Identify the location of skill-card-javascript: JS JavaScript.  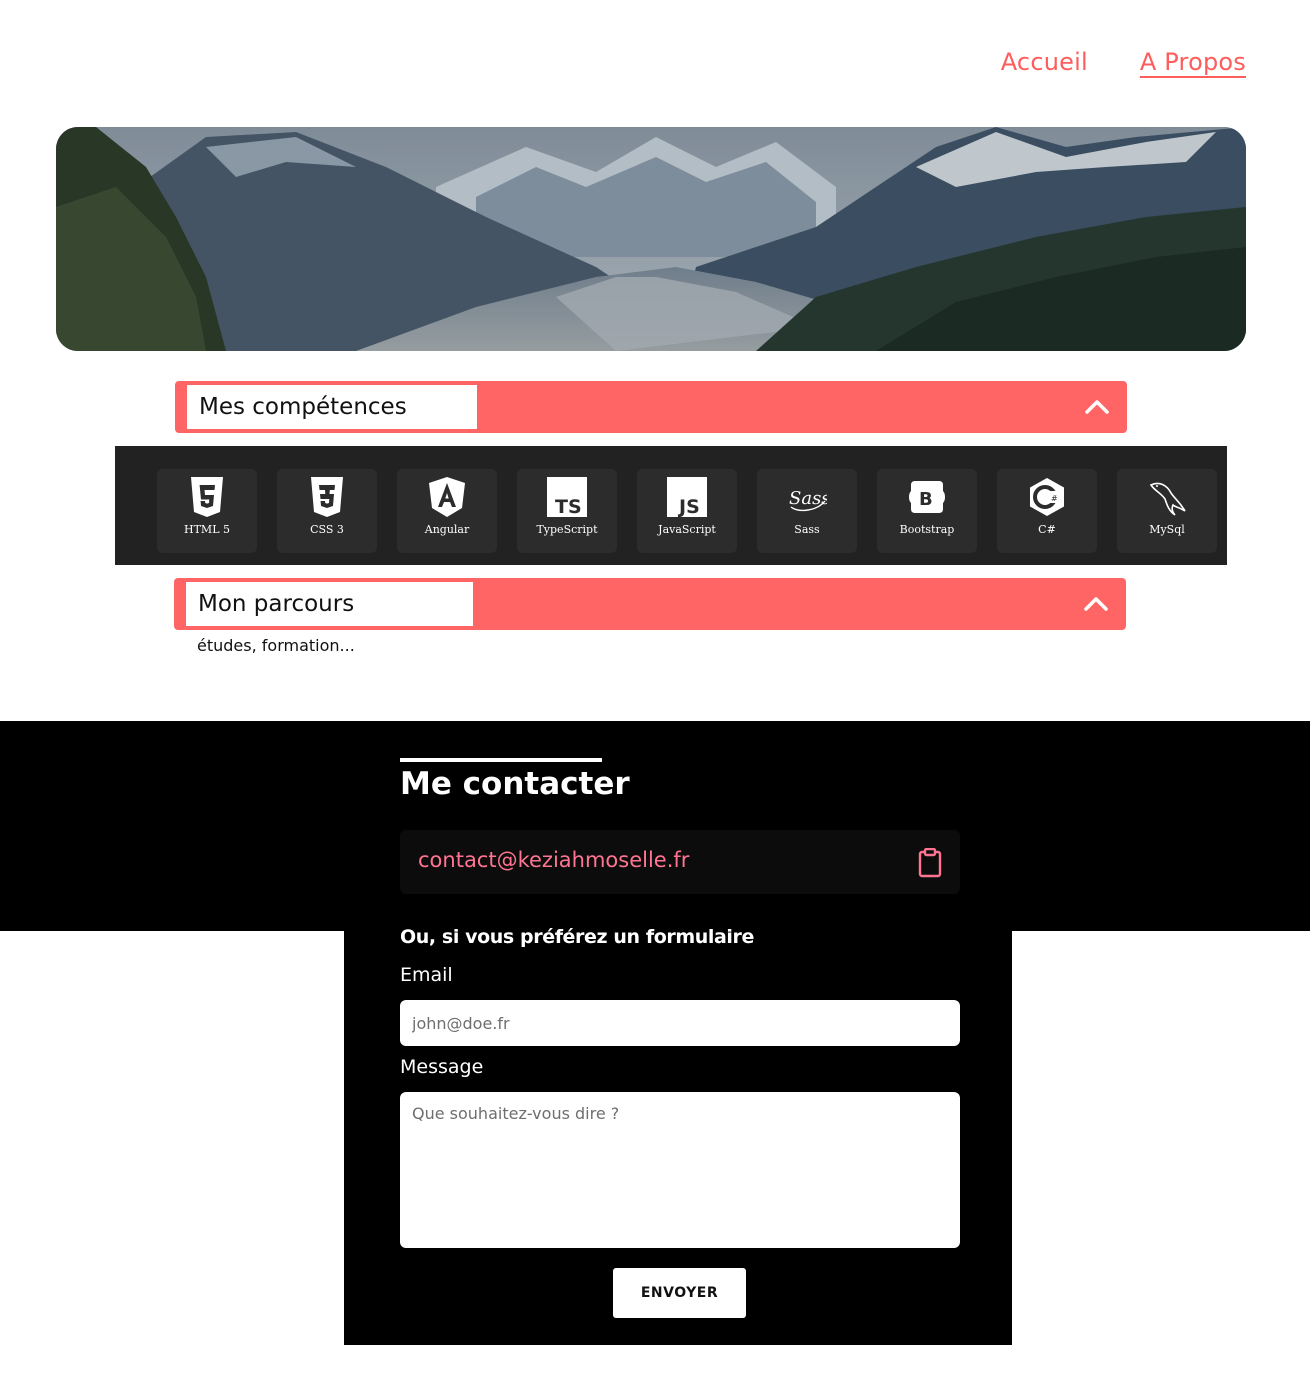
(687, 511).